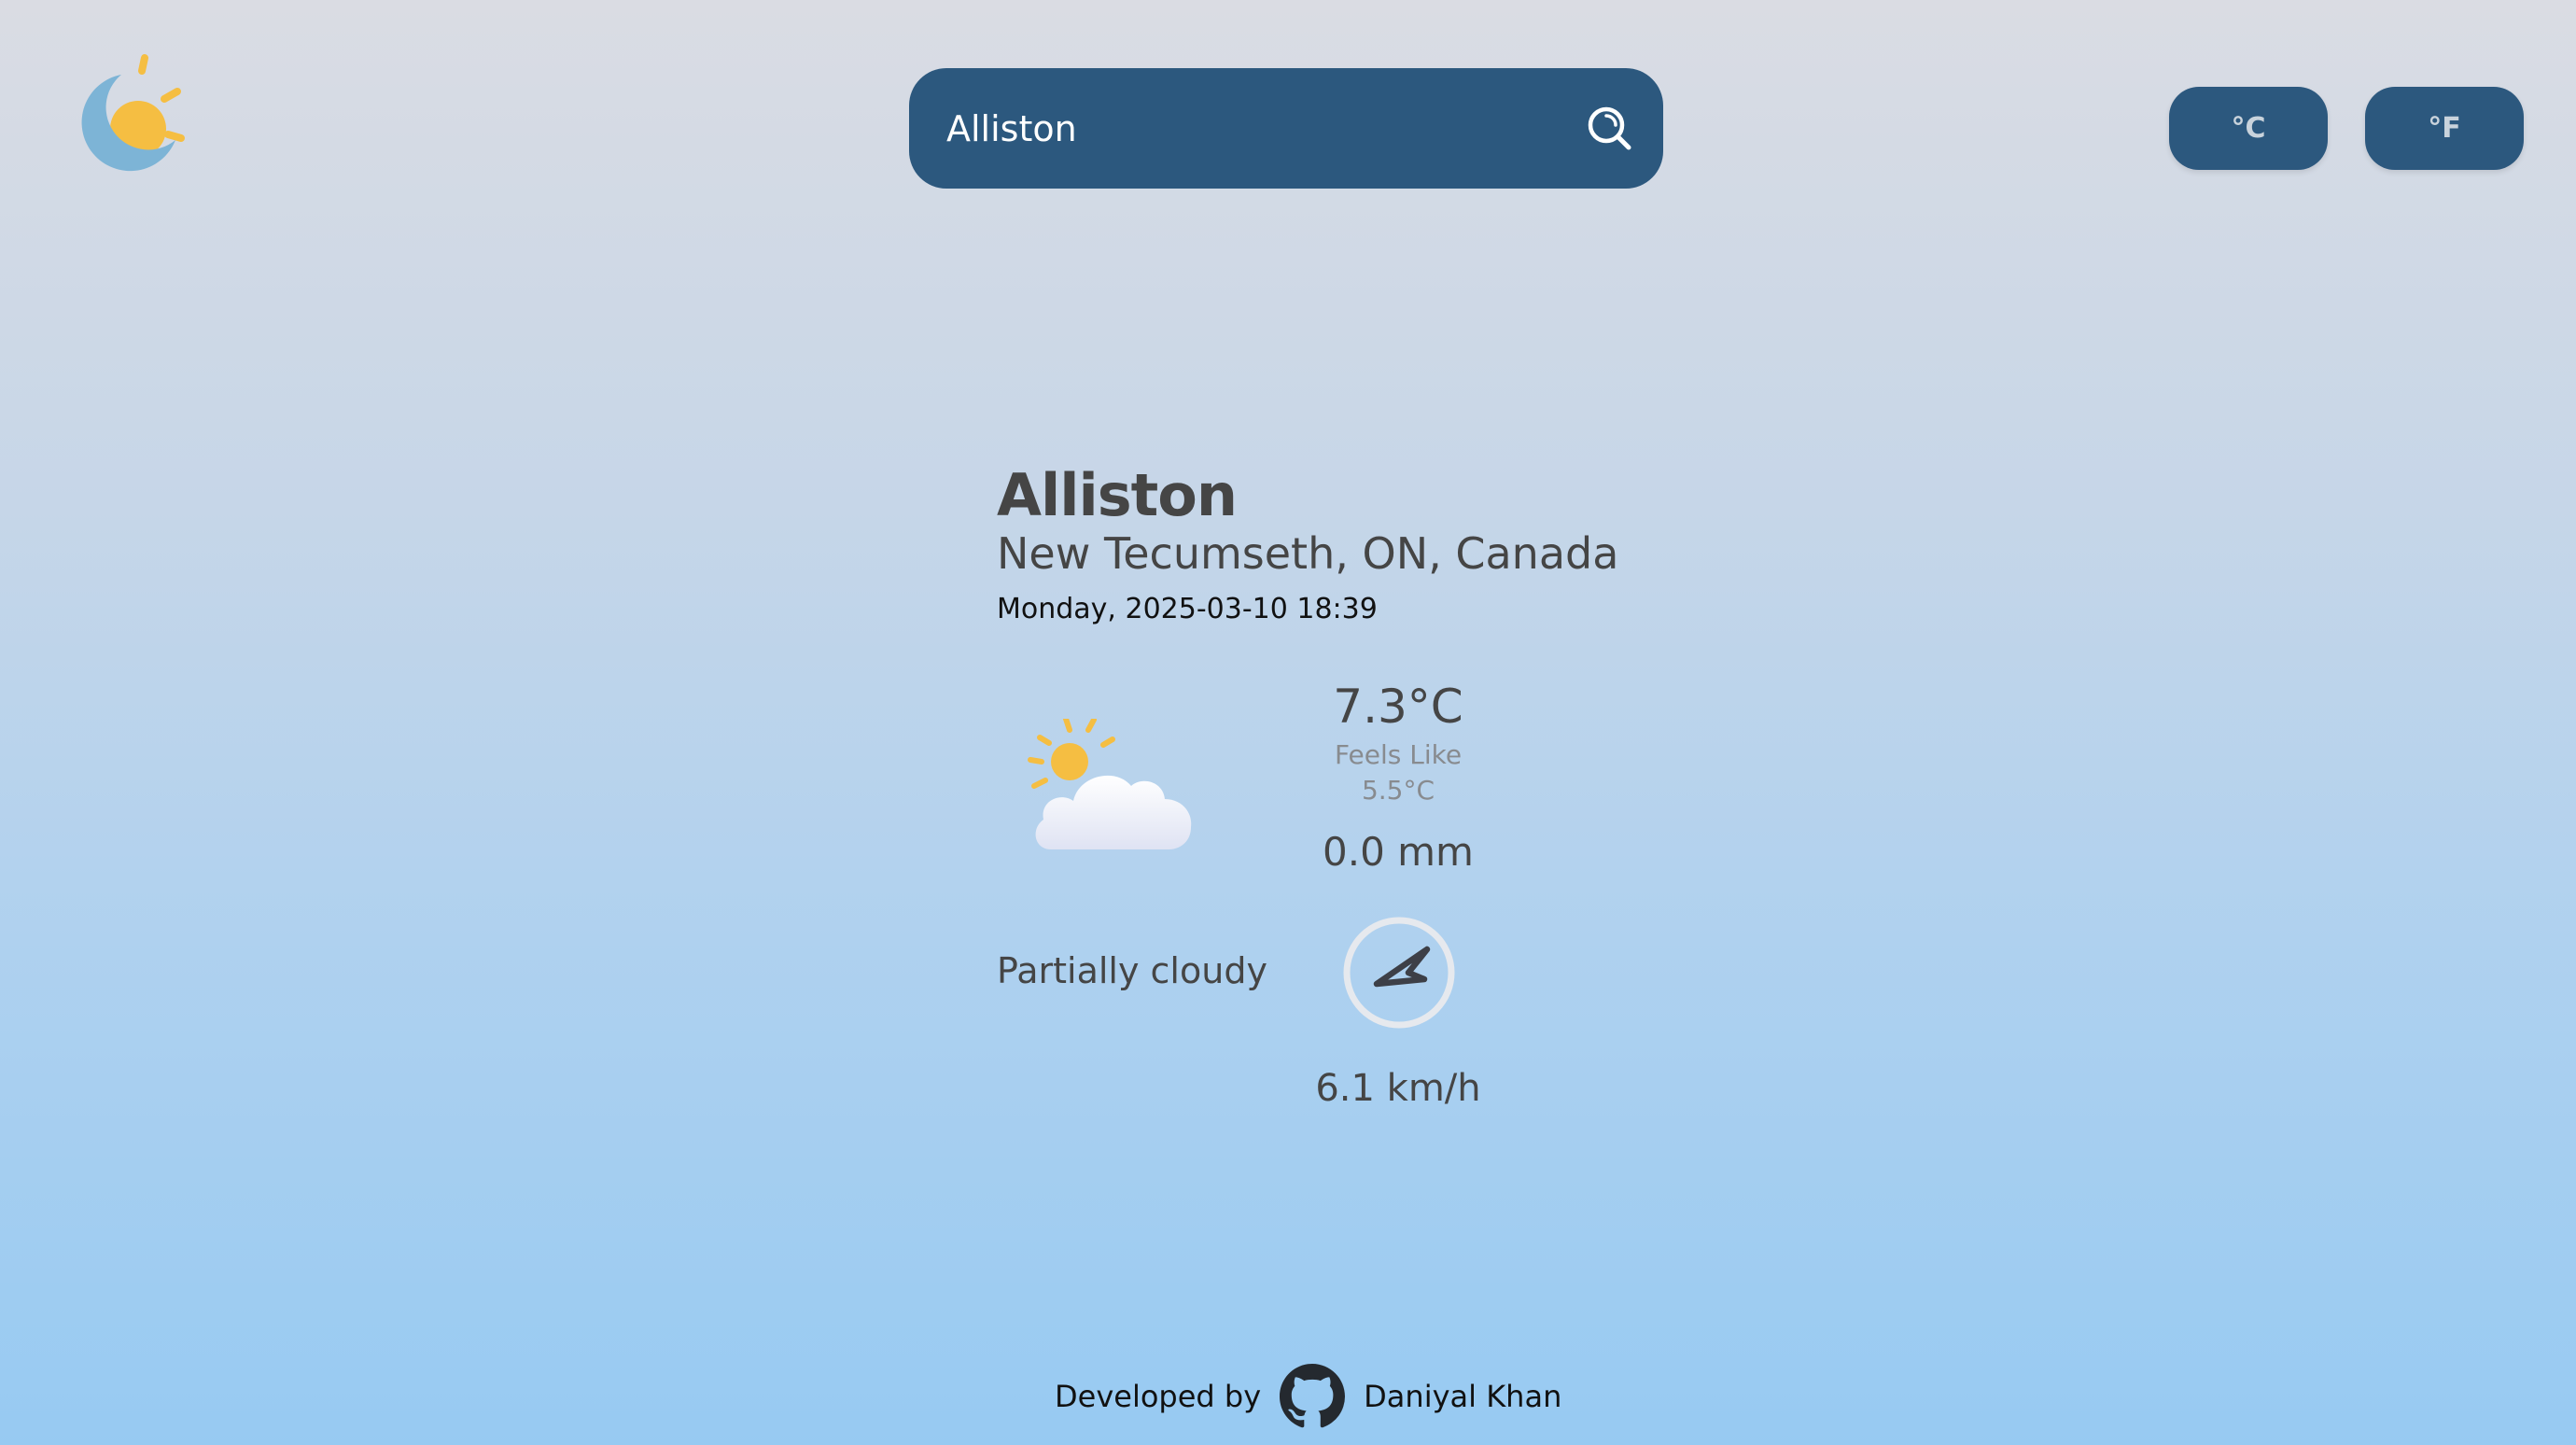 This screenshot has width=2576, height=1445. What do you see at coordinates (1132, 970) in the screenshot?
I see `condition-text: Partially cloudy` at bounding box center [1132, 970].